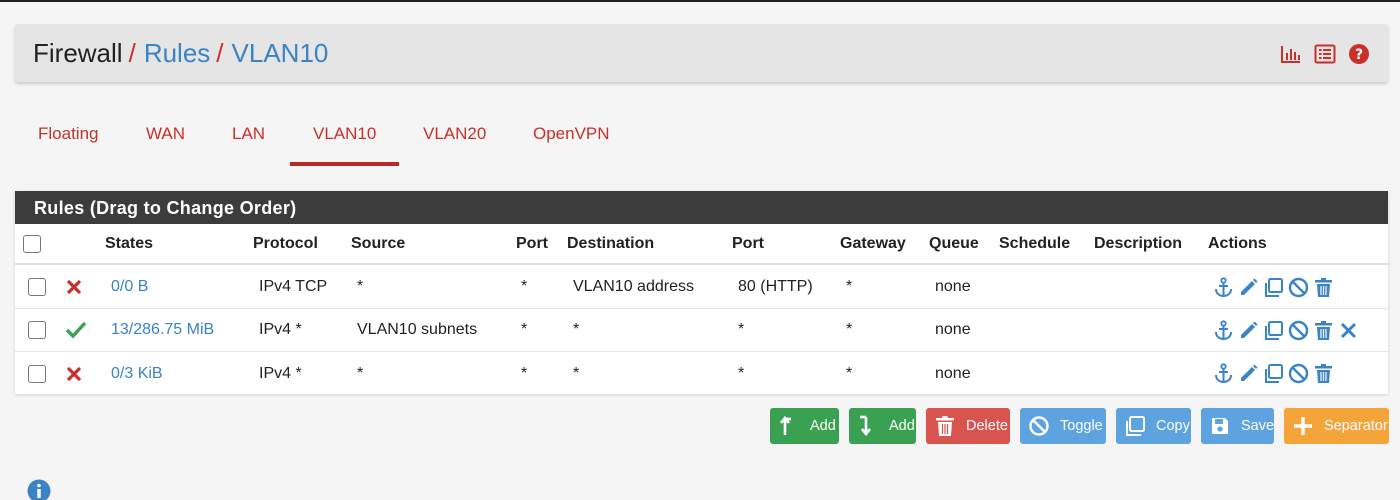  I want to click on col-description: Description, so click(1138, 243).